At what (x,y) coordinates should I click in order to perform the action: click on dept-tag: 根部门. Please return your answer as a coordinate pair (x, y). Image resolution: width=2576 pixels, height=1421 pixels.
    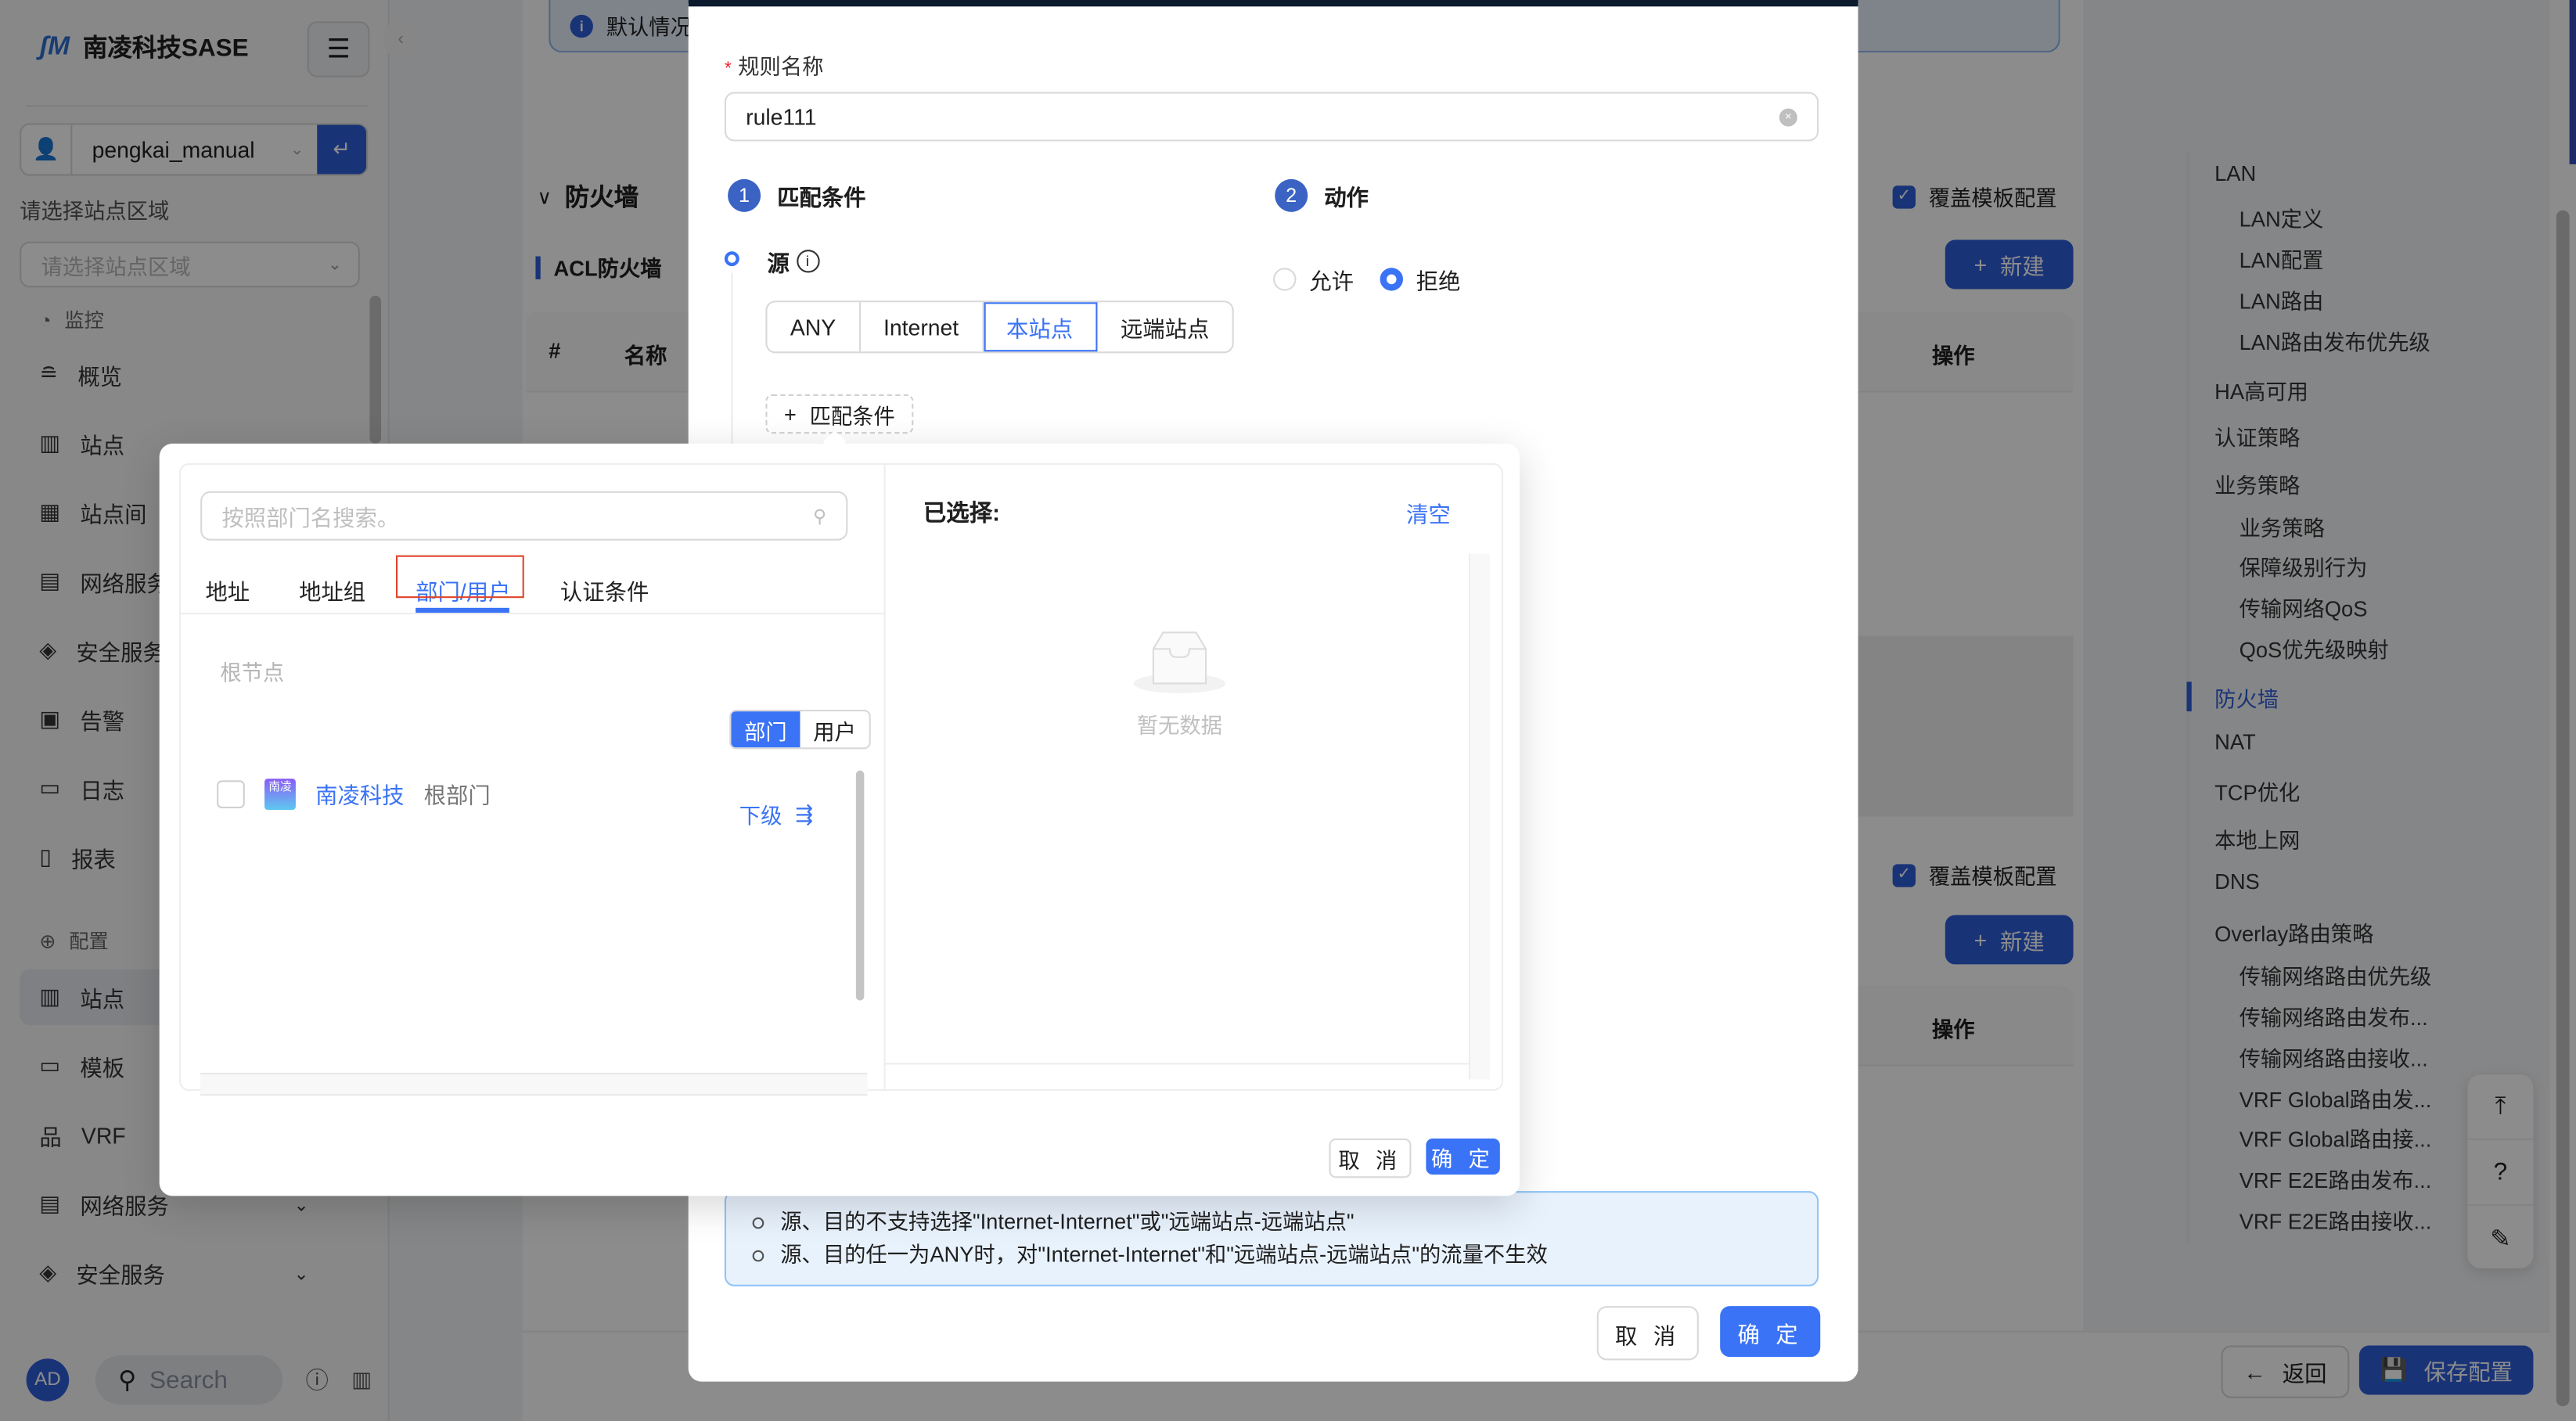
    Looking at the image, I should click on (457, 795).